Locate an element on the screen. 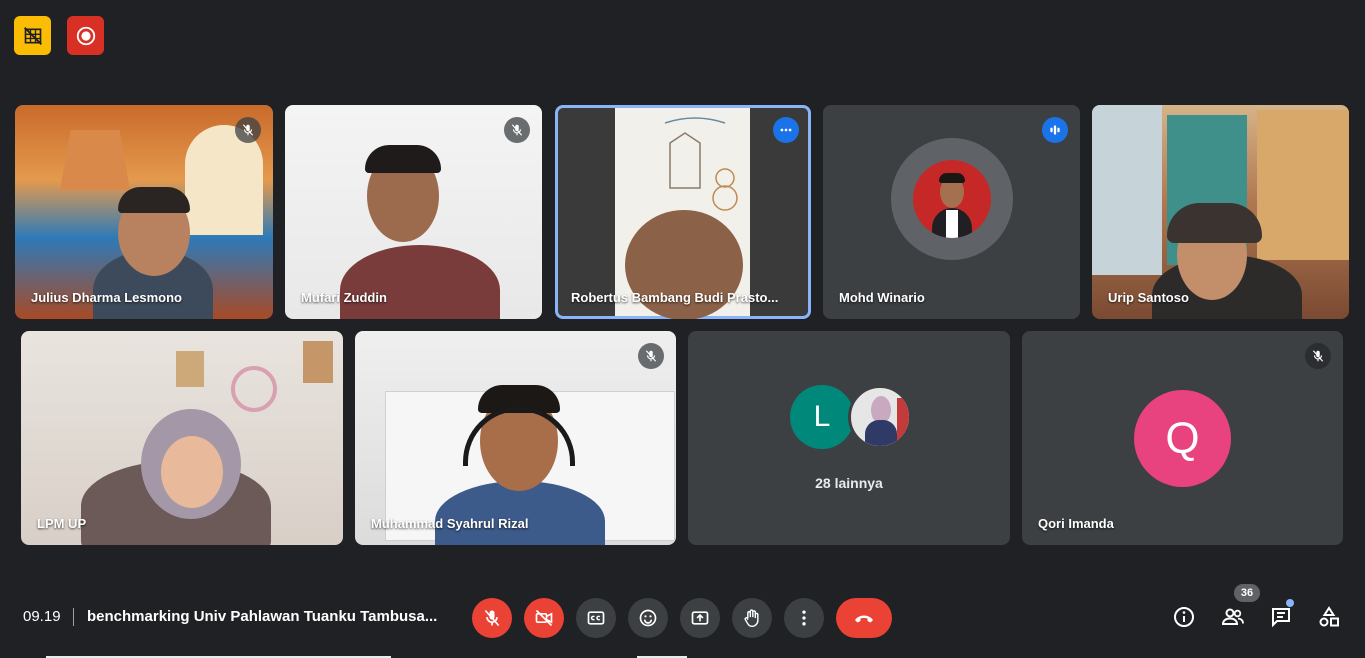 Image resolution: width=1365 pixels, height=658 pixels. avatar-photo is located at coordinates (880, 417).